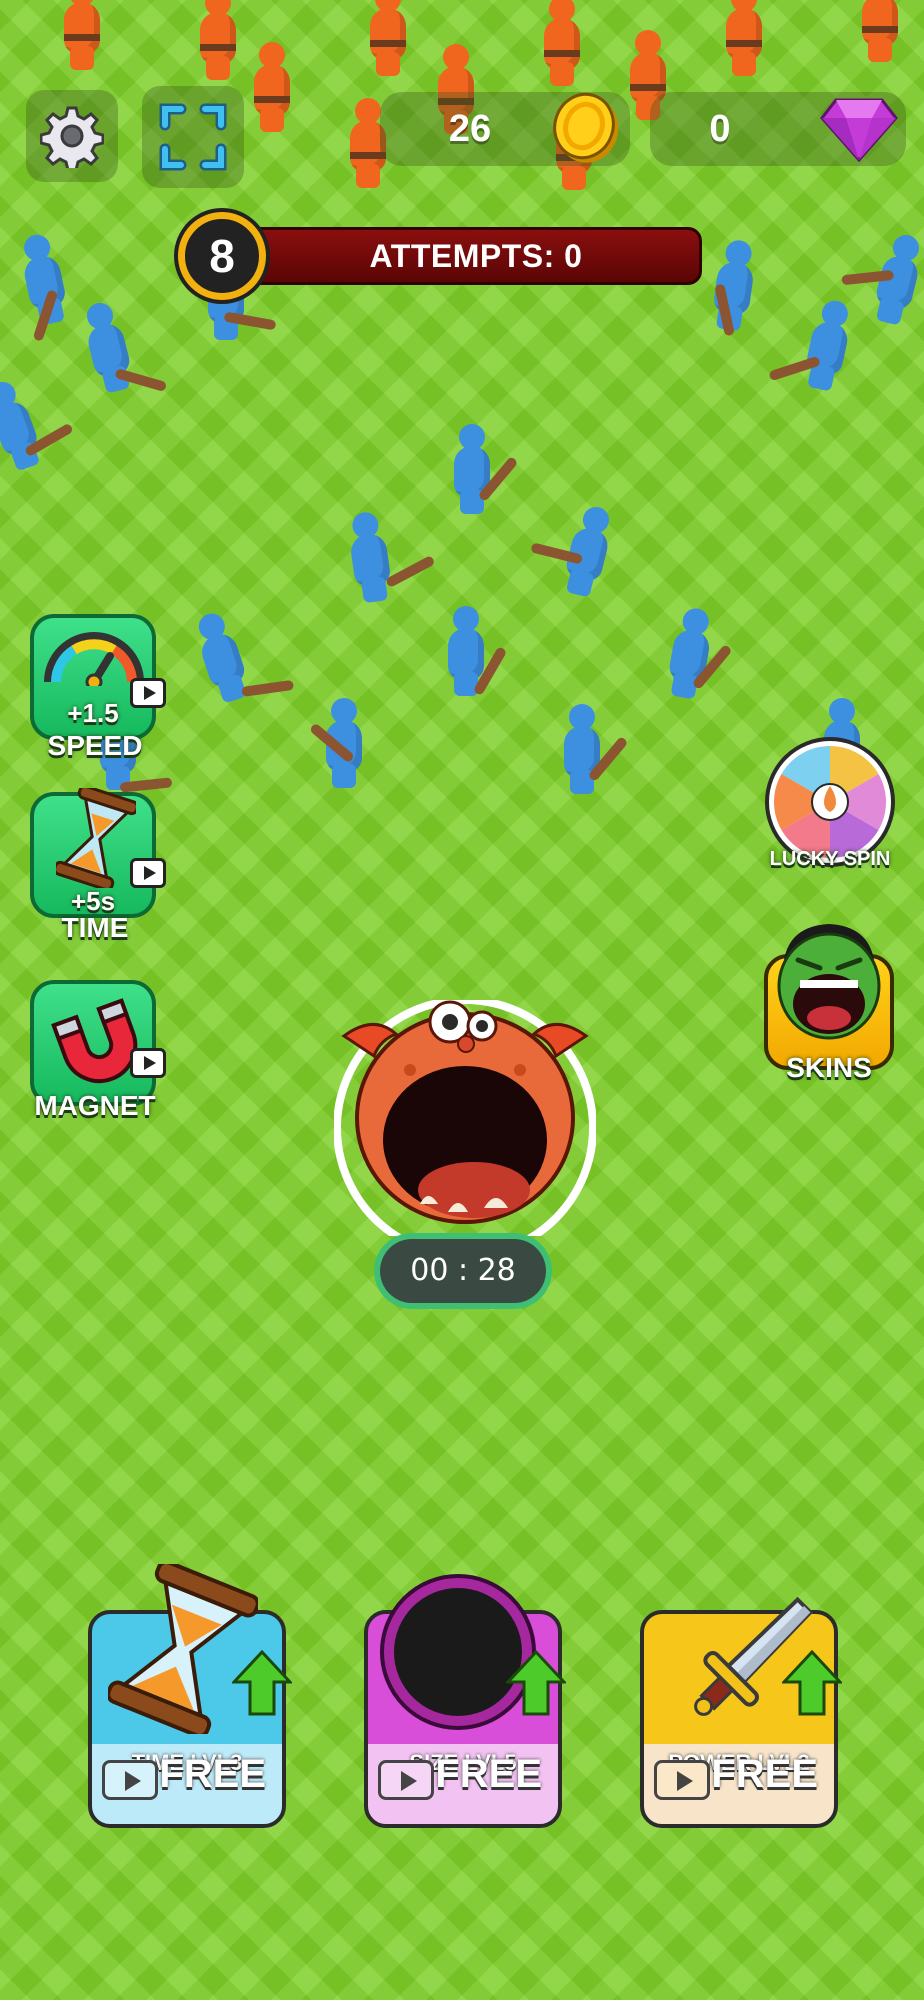 This screenshot has height=2000, width=924. What do you see at coordinates (859, 130) in the screenshot?
I see `gem-icon` at bounding box center [859, 130].